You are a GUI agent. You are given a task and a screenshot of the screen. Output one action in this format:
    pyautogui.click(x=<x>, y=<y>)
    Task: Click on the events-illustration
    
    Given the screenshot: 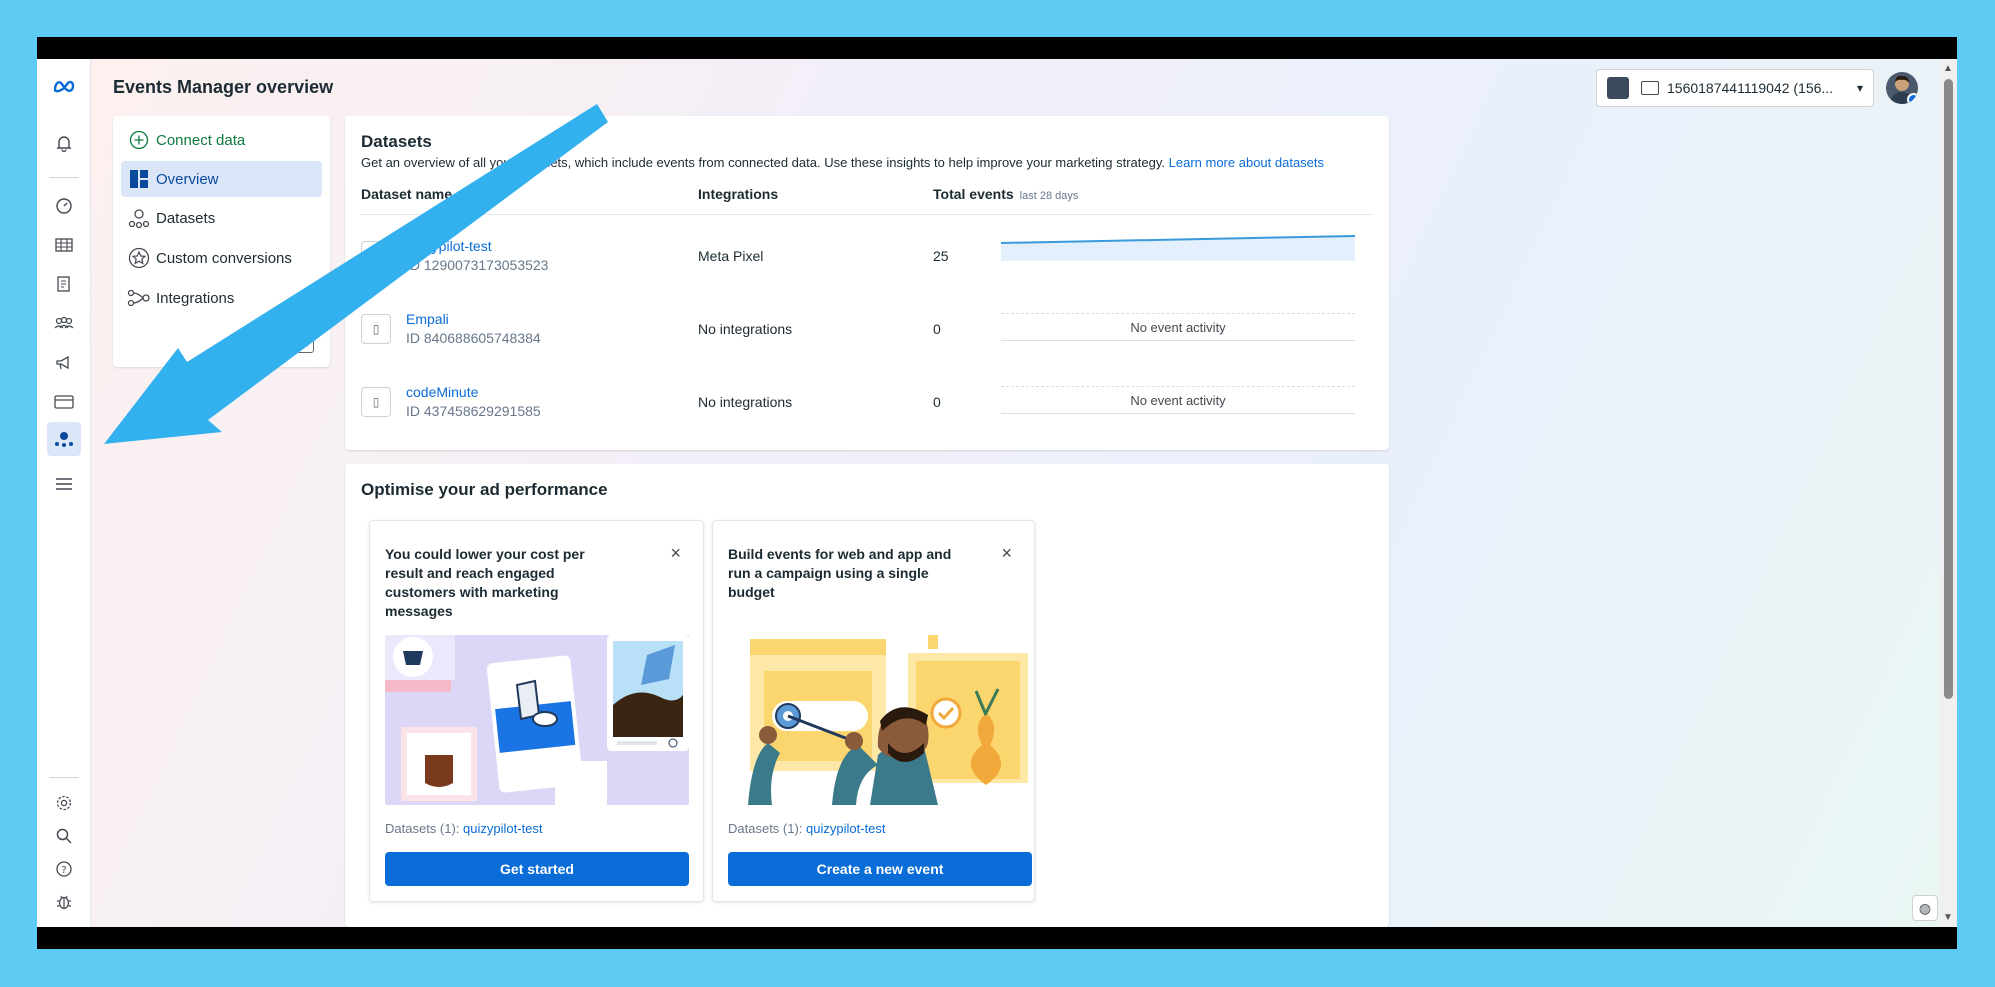 What is the action you would take?
    pyautogui.click(x=880, y=720)
    